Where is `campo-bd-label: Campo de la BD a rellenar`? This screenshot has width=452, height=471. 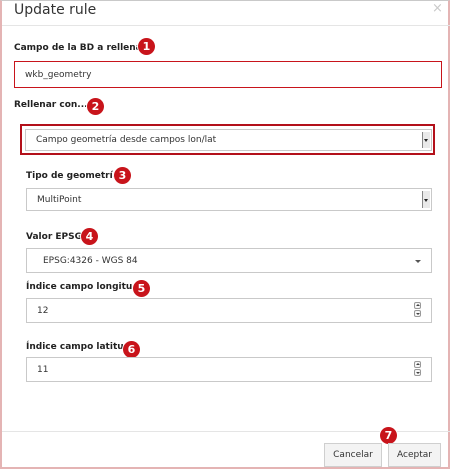
campo-bd-label: Campo de la BD a rellenar is located at coordinates (80, 48).